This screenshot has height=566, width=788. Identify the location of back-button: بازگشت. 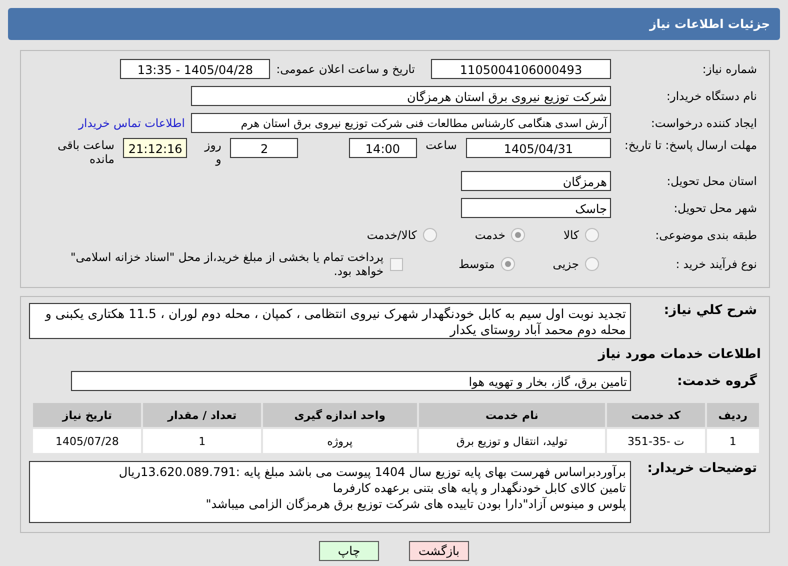
(439, 551).